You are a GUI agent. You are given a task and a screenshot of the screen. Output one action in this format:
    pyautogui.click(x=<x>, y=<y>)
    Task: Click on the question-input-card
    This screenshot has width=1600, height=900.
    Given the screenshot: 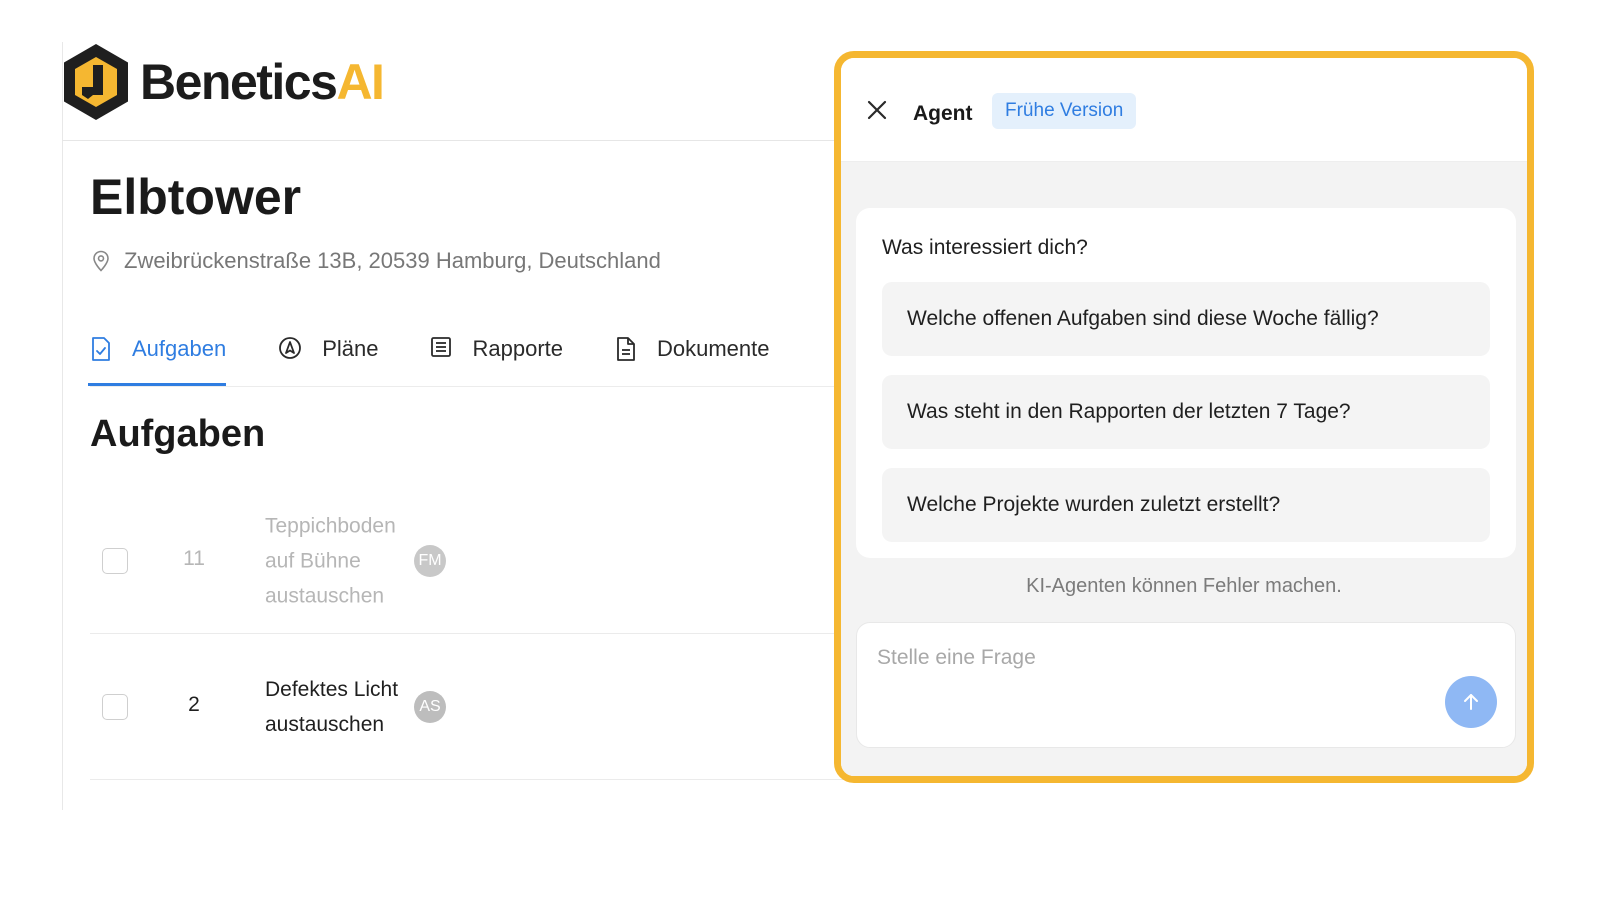 What is the action you would take?
    pyautogui.click(x=1186, y=685)
    